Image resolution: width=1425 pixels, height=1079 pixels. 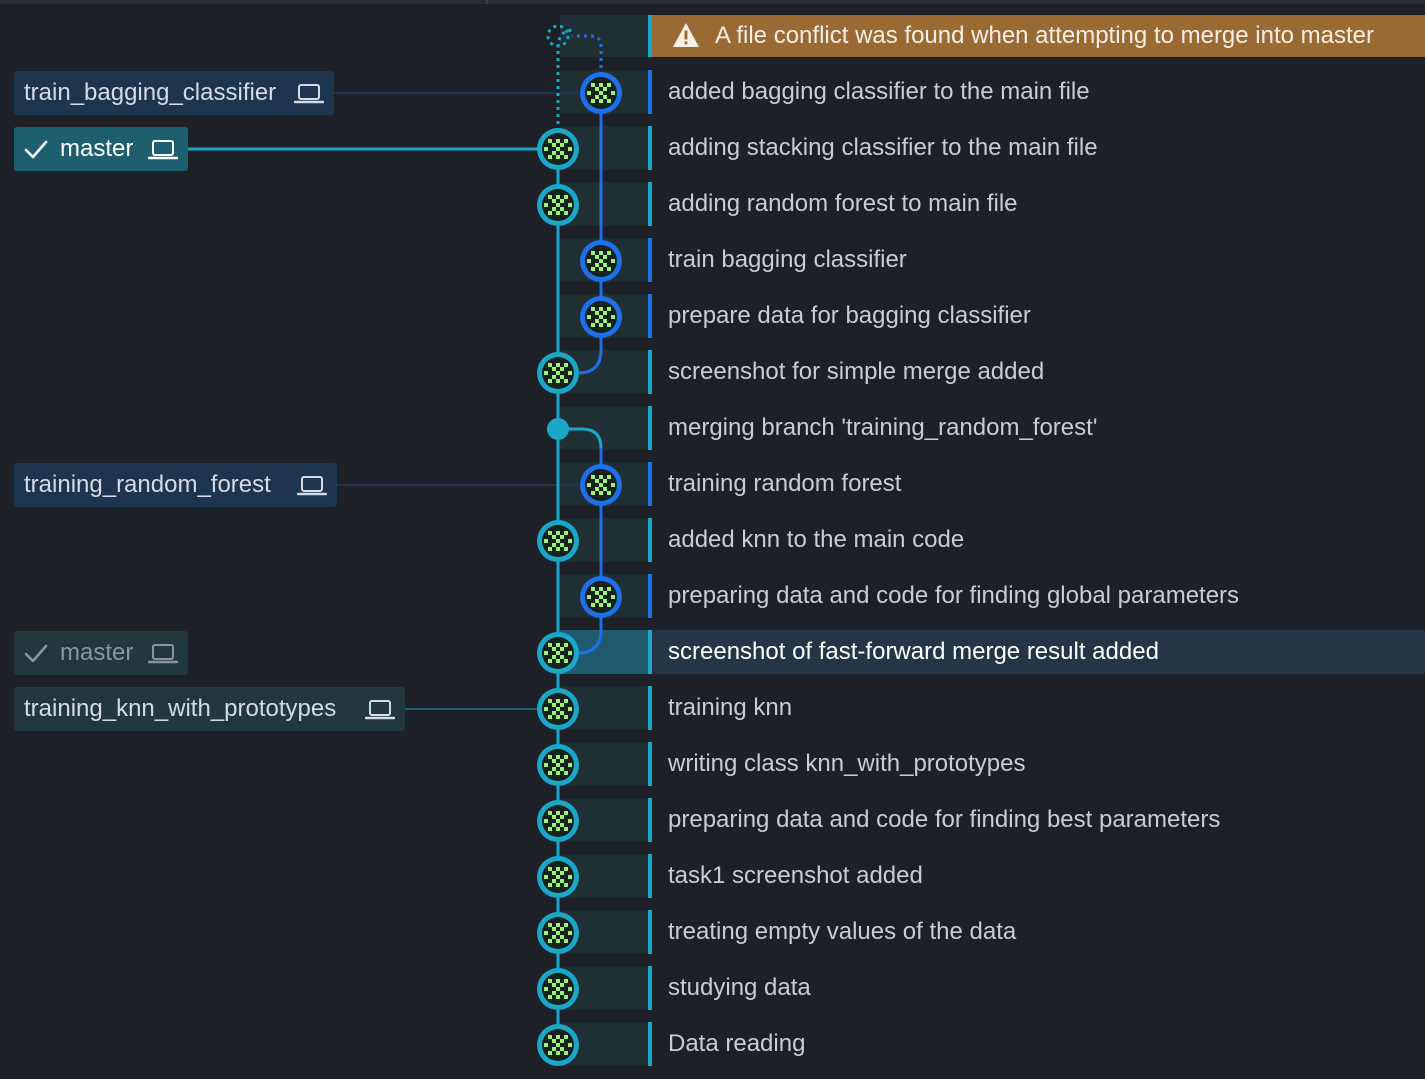 I want to click on branch-name: train_bagging_classifier, so click(x=150, y=92).